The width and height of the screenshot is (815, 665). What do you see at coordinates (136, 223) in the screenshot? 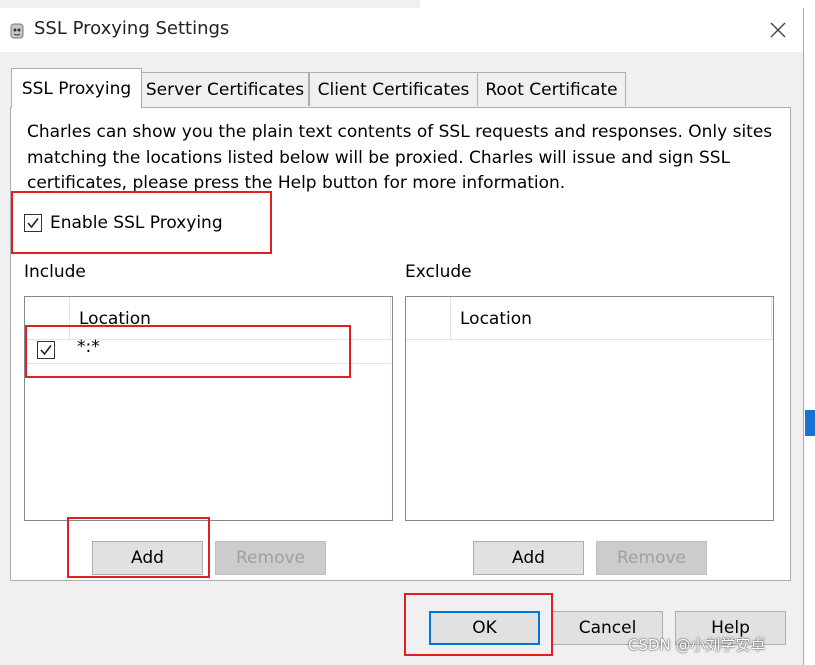
I see `enable-ssl-proxying-label: Enable SSL Proxying` at bounding box center [136, 223].